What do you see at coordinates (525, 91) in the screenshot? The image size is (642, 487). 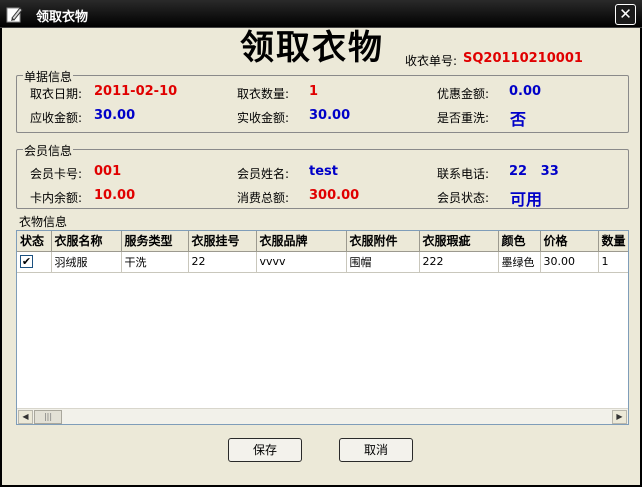 I see `discount-value: 0.00` at bounding box center [525, 91].